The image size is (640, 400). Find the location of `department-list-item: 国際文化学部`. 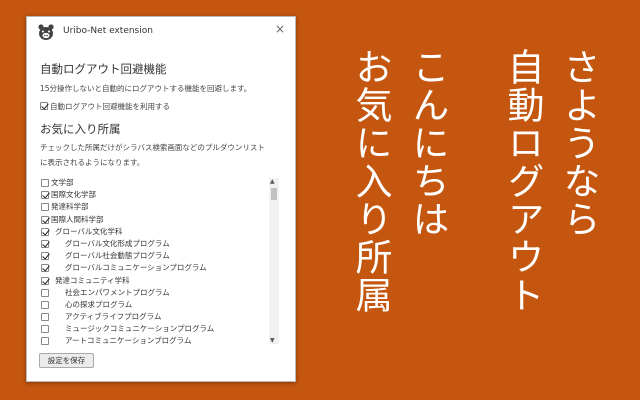

department-list-item: 国際文化学部 is located at coordinates (161, 195).